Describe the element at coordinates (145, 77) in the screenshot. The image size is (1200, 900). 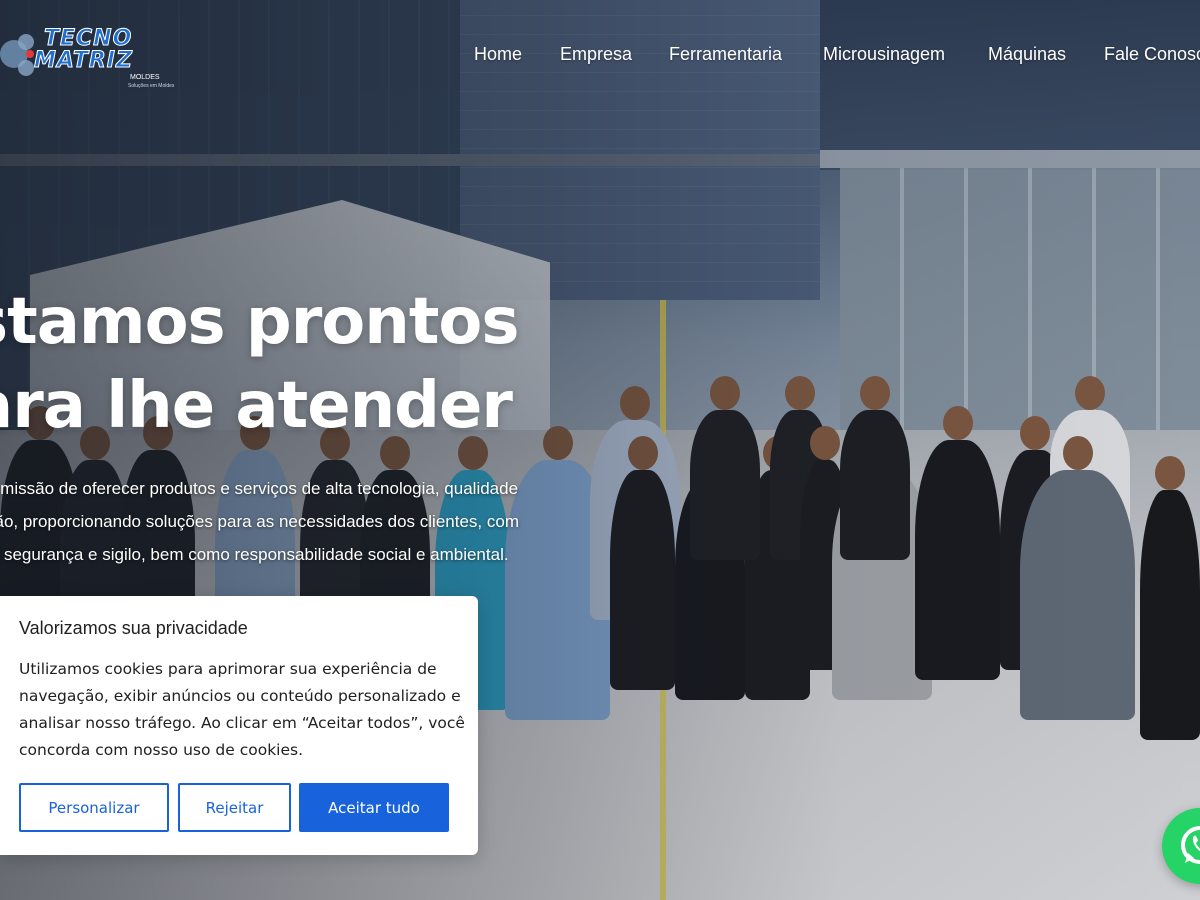
I see `logo-sub: MOLDES` at that location.